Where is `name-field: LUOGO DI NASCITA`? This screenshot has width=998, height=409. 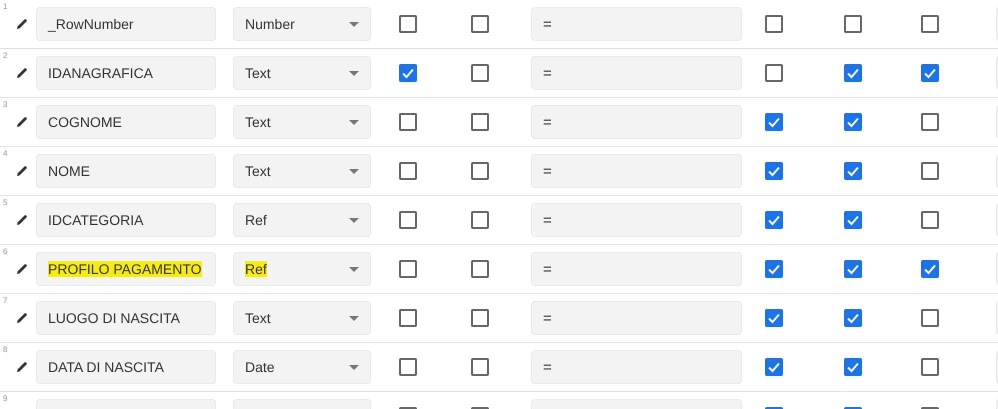
name-field: LUOGO DI NASCITA is located at coordinates (126, 318).